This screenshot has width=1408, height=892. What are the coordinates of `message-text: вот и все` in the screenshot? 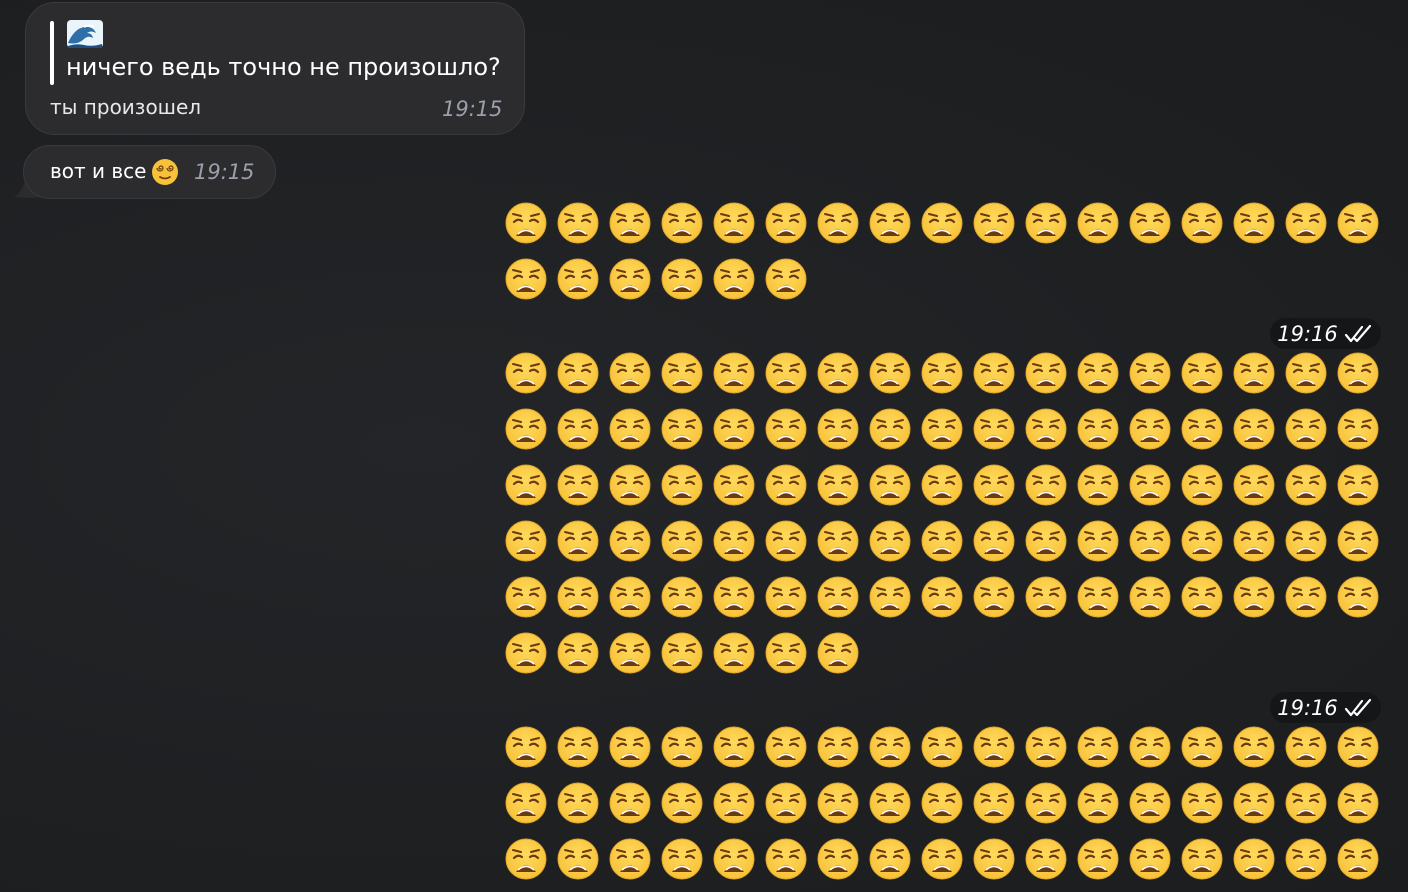 It's located at (98, 171).